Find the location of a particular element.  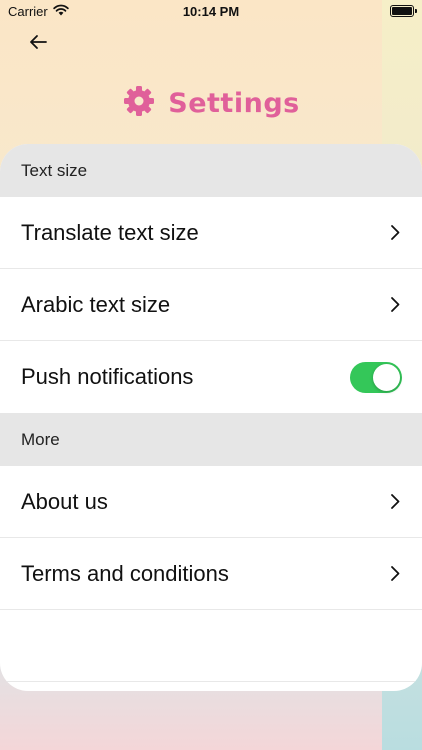

back-button is located at coordinates (38, 44).